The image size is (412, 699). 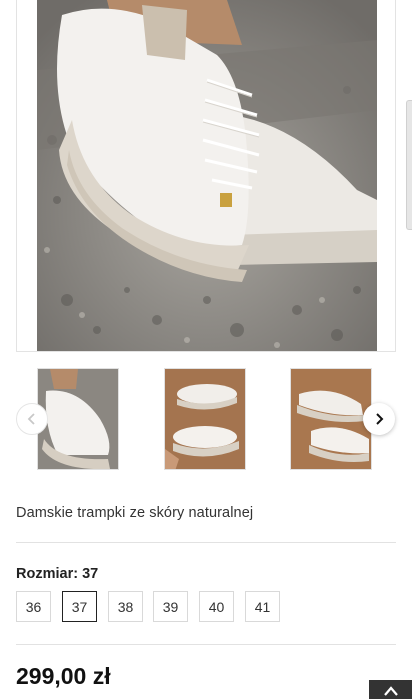 I want to click on size-option-38: 38, so click(x=125, y=606).